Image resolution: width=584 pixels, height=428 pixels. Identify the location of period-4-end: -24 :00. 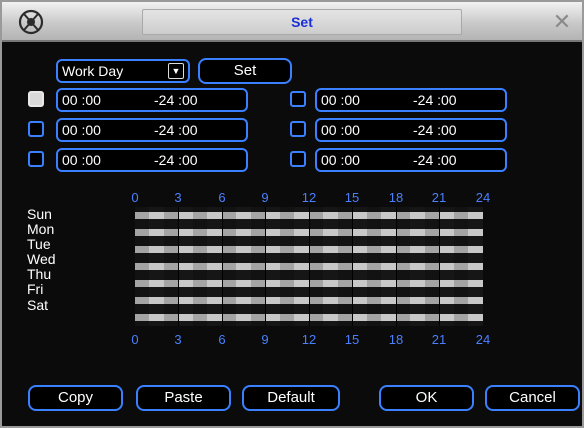
(435, 100).